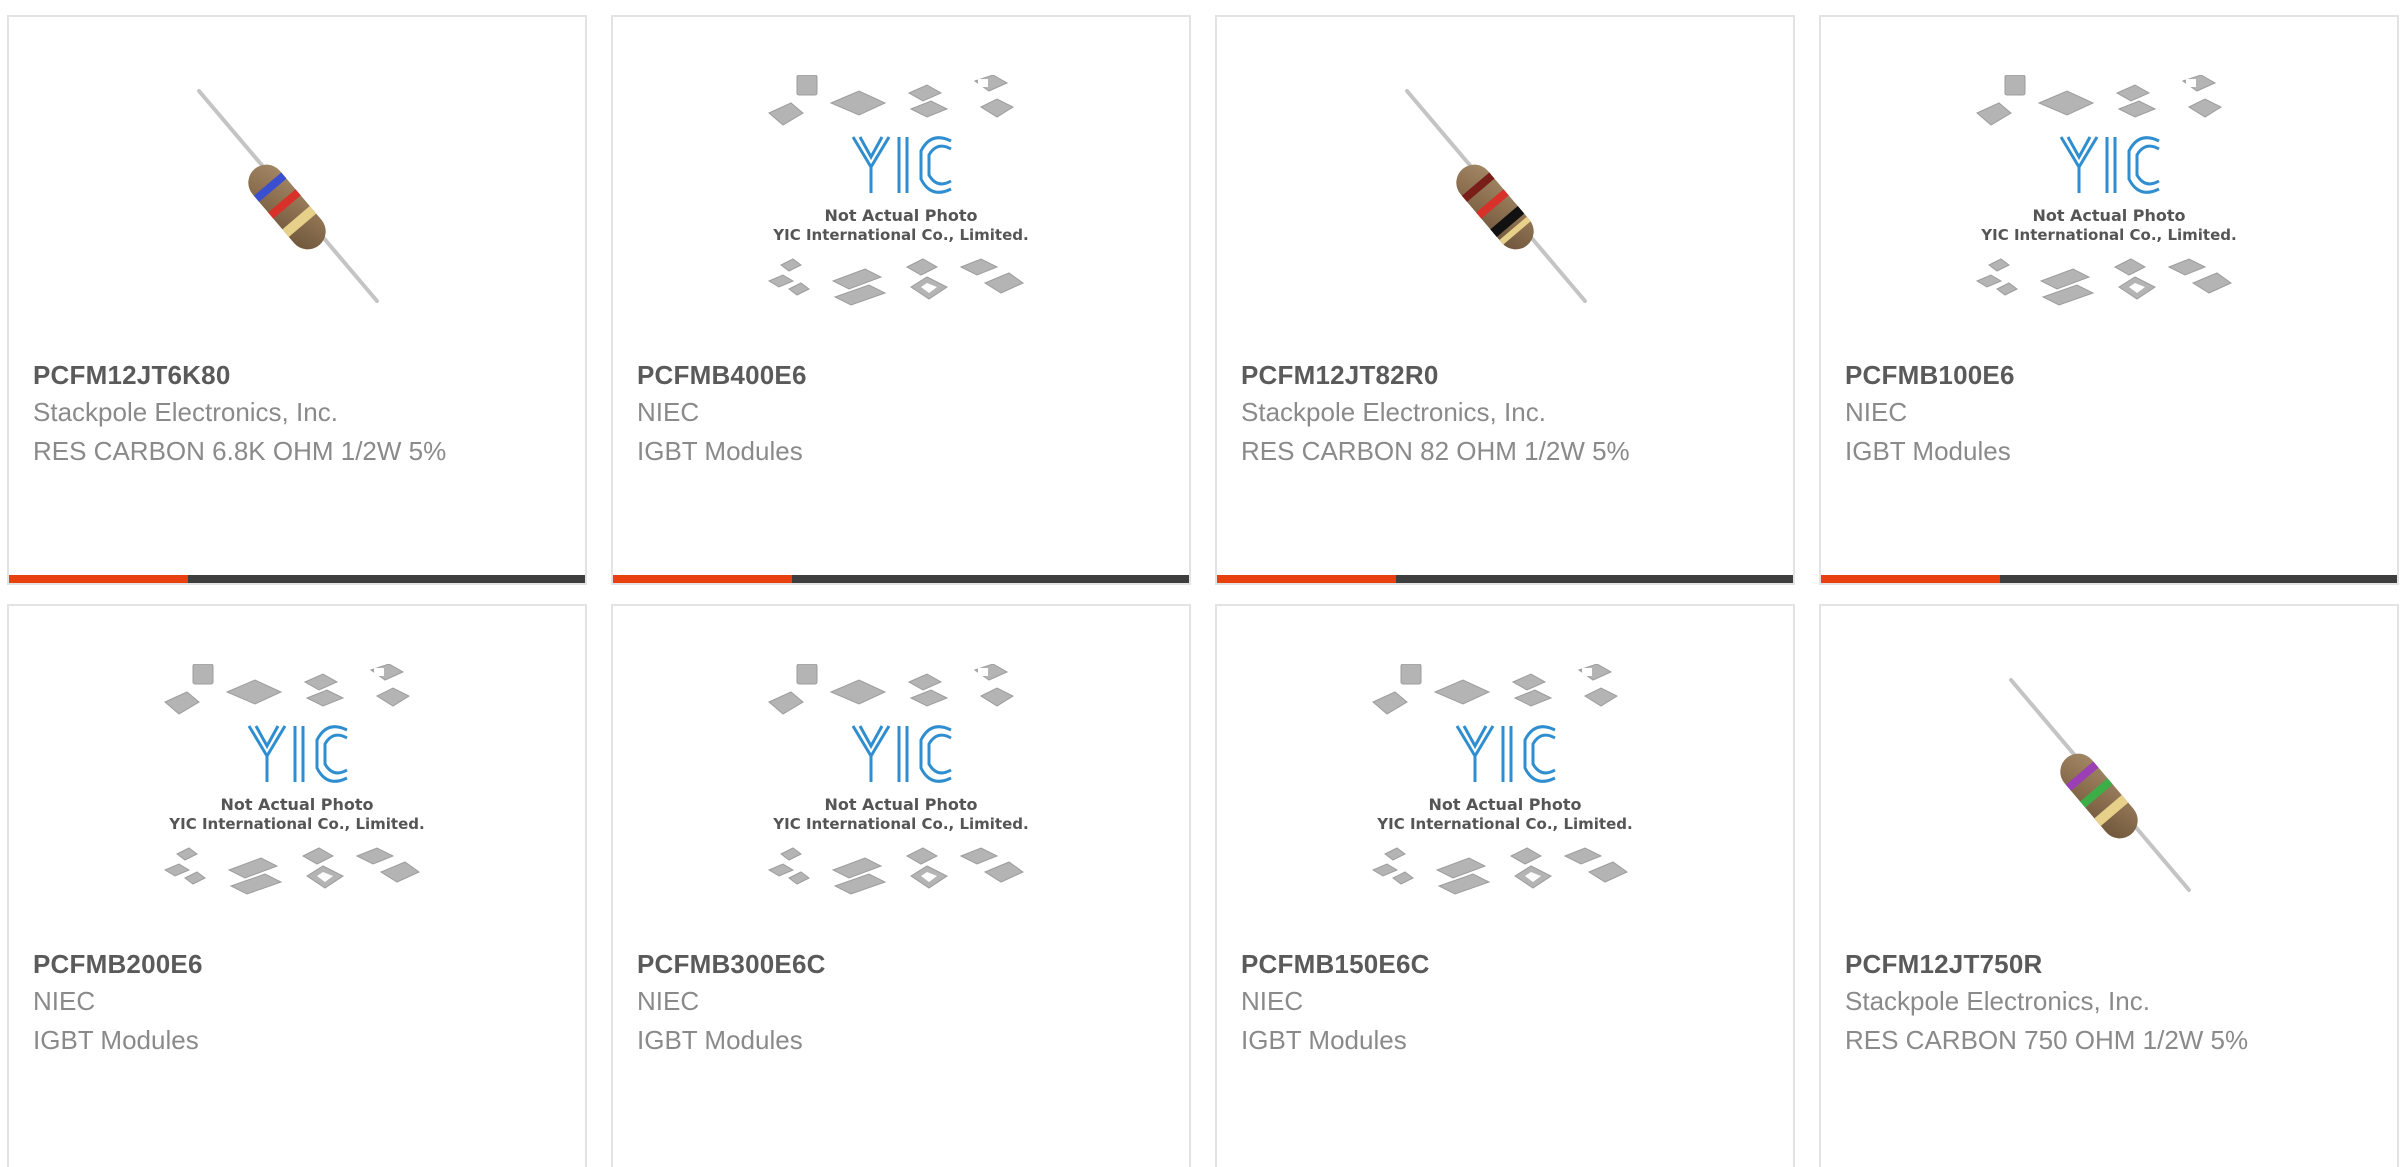 This screenshot has width=2400, height=1167. What do you see at coordinates (1335, 964) in the screenshot?
I see `part-number: PCFMB150E6C` at bounding box center [1335, 964].